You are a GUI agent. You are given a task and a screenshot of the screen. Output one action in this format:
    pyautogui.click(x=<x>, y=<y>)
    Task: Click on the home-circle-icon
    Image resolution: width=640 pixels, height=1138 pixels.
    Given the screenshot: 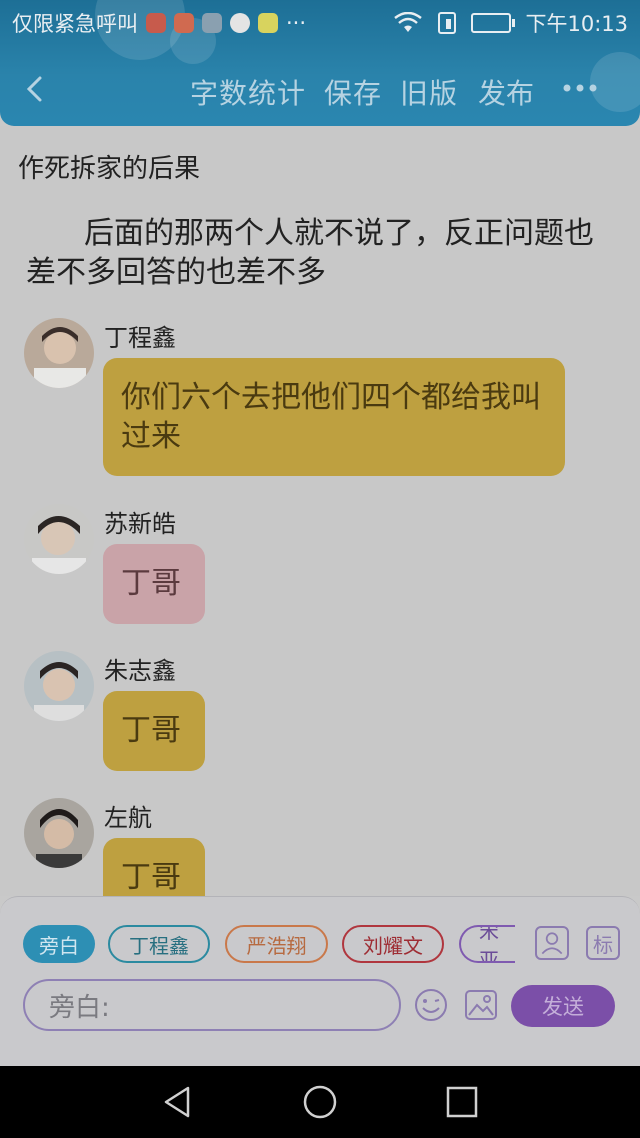 What is the action you would take?
    pyautogui.click(x=320, y=1102)
    